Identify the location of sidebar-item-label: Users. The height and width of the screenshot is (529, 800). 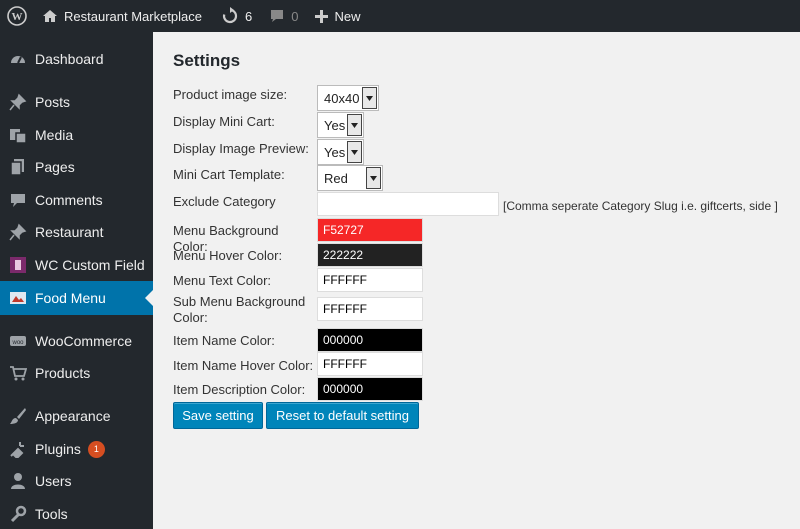
(53, 481).